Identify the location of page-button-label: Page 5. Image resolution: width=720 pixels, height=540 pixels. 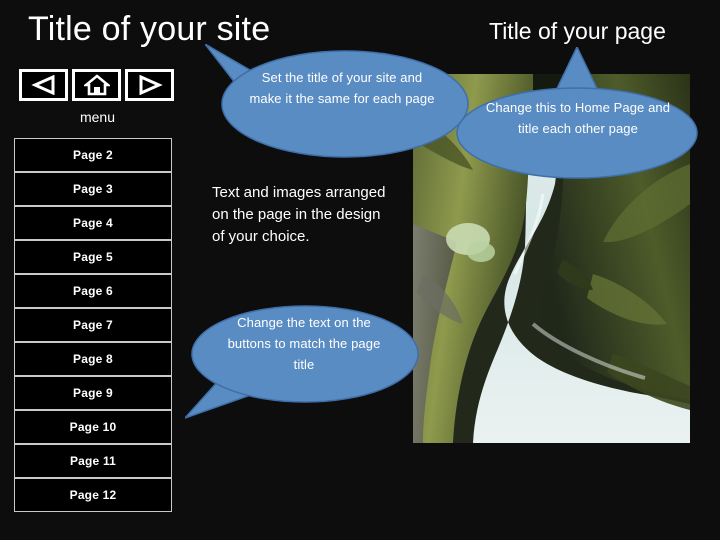
(93, 257).